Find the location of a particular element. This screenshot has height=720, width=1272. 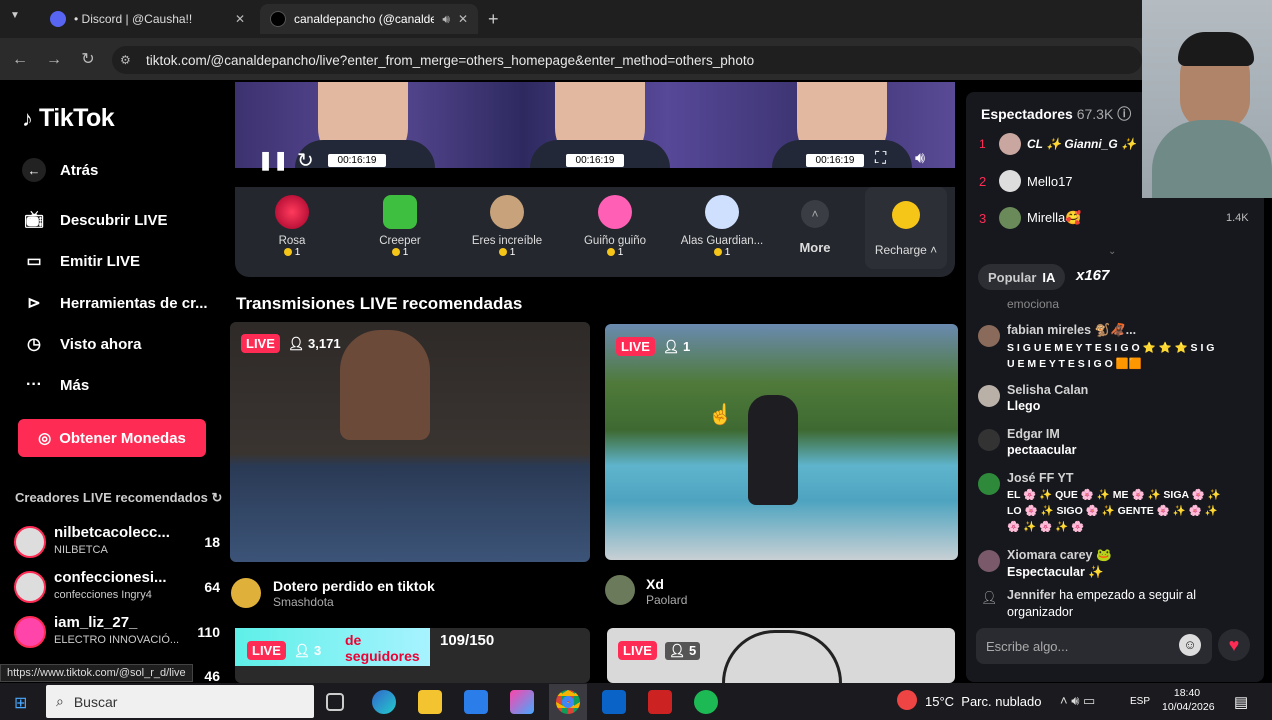

play-circle-icon: ⊳ is located at coordinates (34, 303).